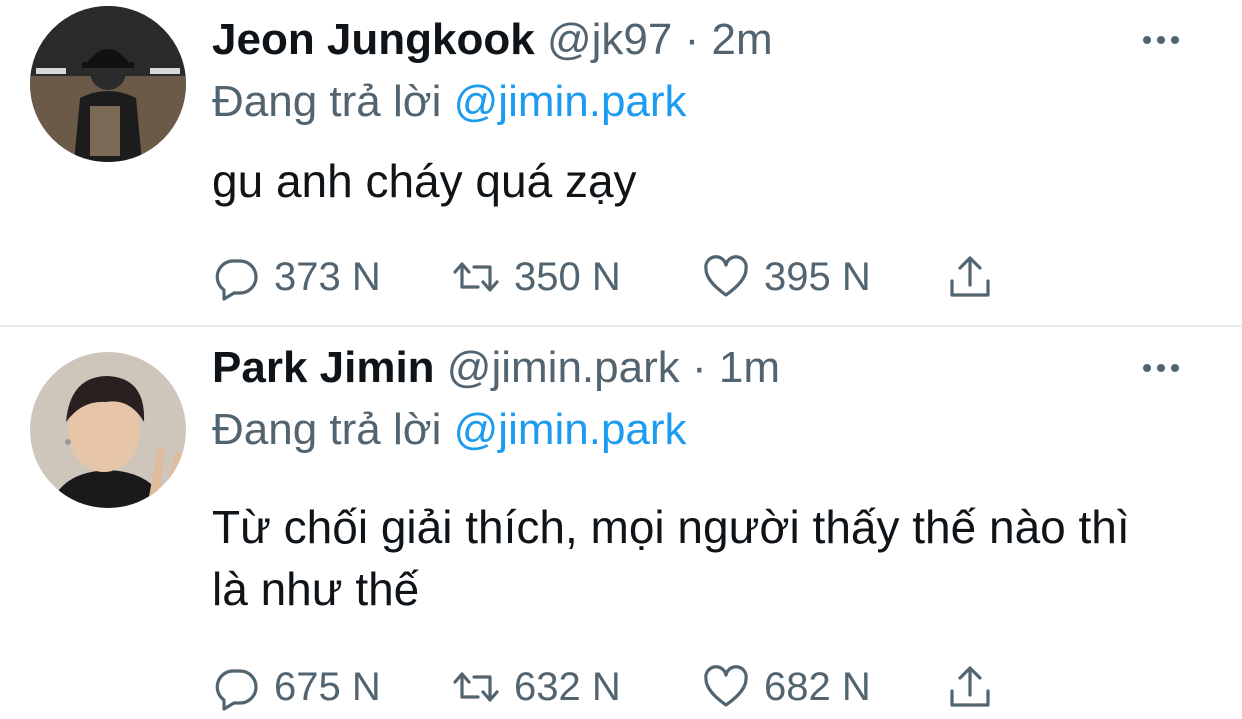 Image resolution: width=1242 pixels, height=719 pixels. I want to click on like-count: 395 N, so click(817, 276).